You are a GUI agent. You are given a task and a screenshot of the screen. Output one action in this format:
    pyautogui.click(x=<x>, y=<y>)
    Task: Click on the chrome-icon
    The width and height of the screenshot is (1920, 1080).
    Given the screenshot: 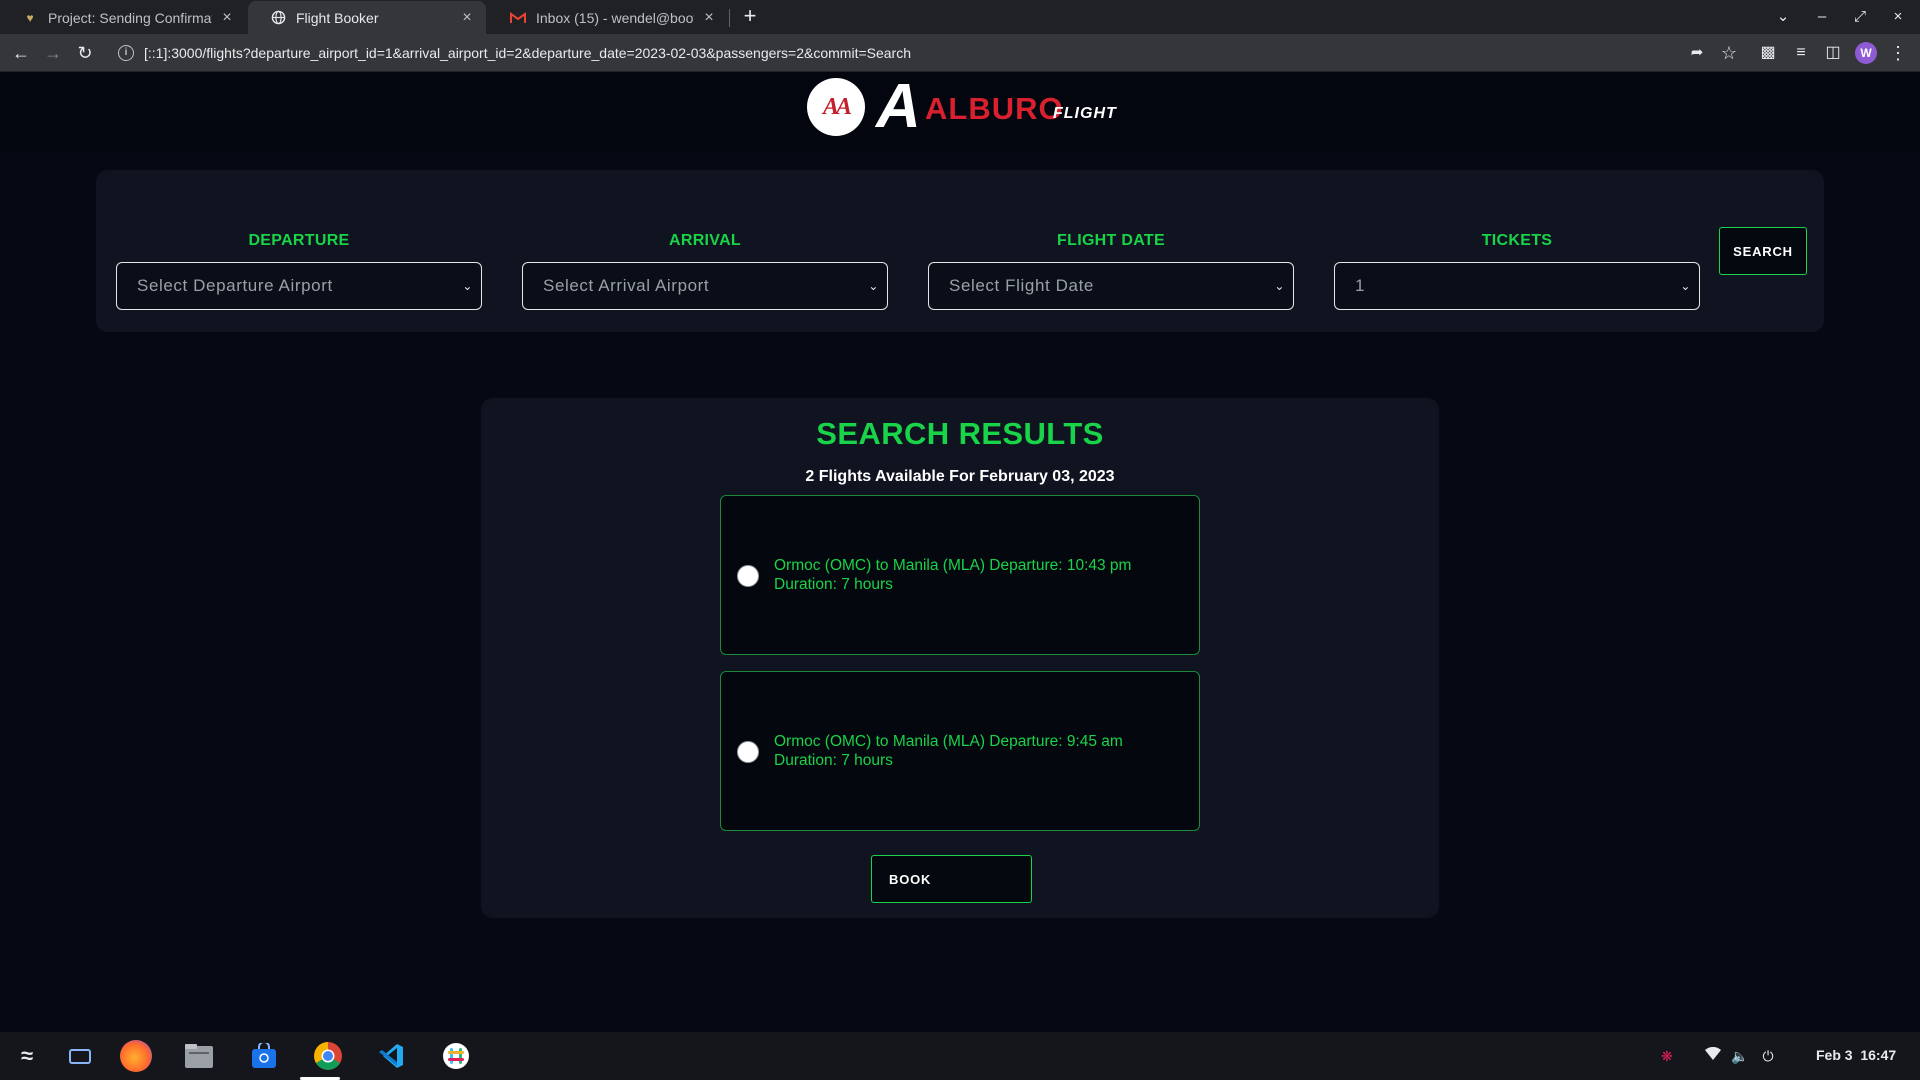 What is the action you would take?
    pyautogui.click(x=328, y=1056)
    